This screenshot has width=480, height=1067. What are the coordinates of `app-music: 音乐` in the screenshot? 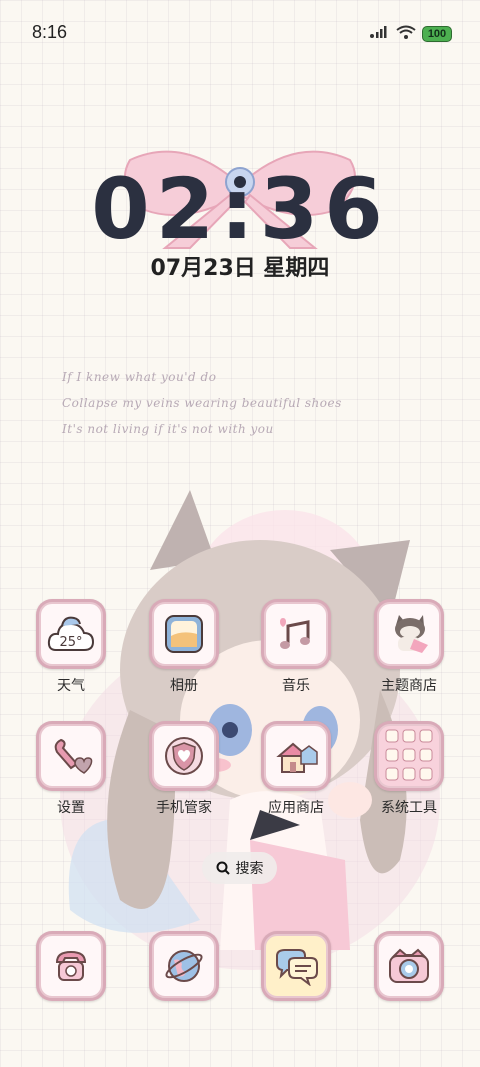 It's located at (296, 647).